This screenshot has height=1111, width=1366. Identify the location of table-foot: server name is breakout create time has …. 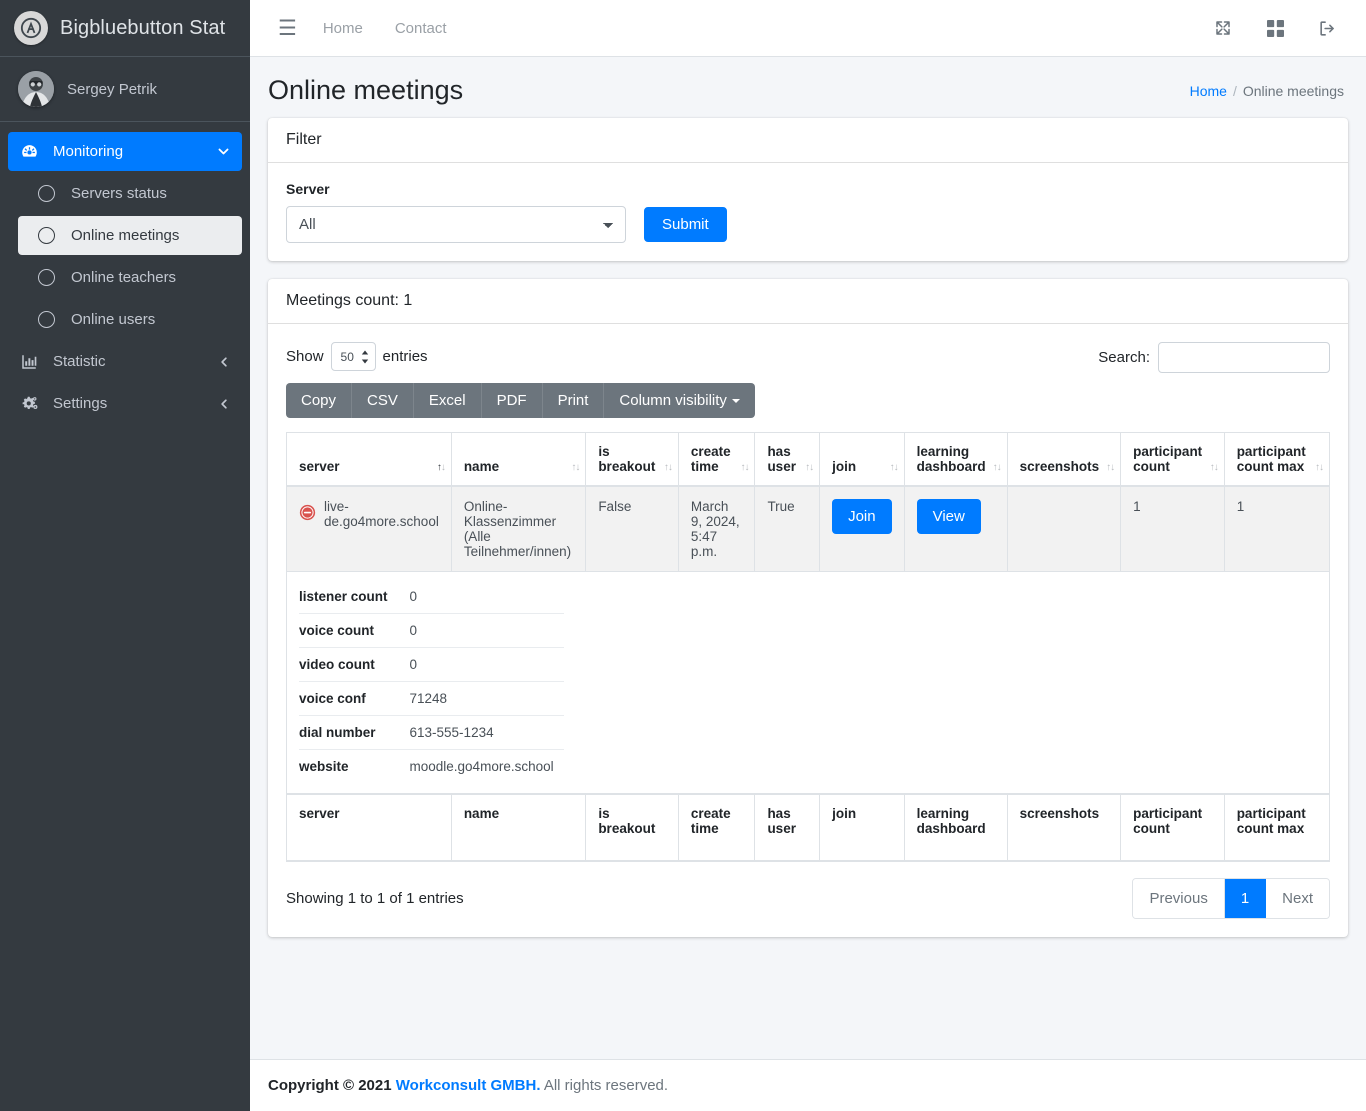
(808, 827).